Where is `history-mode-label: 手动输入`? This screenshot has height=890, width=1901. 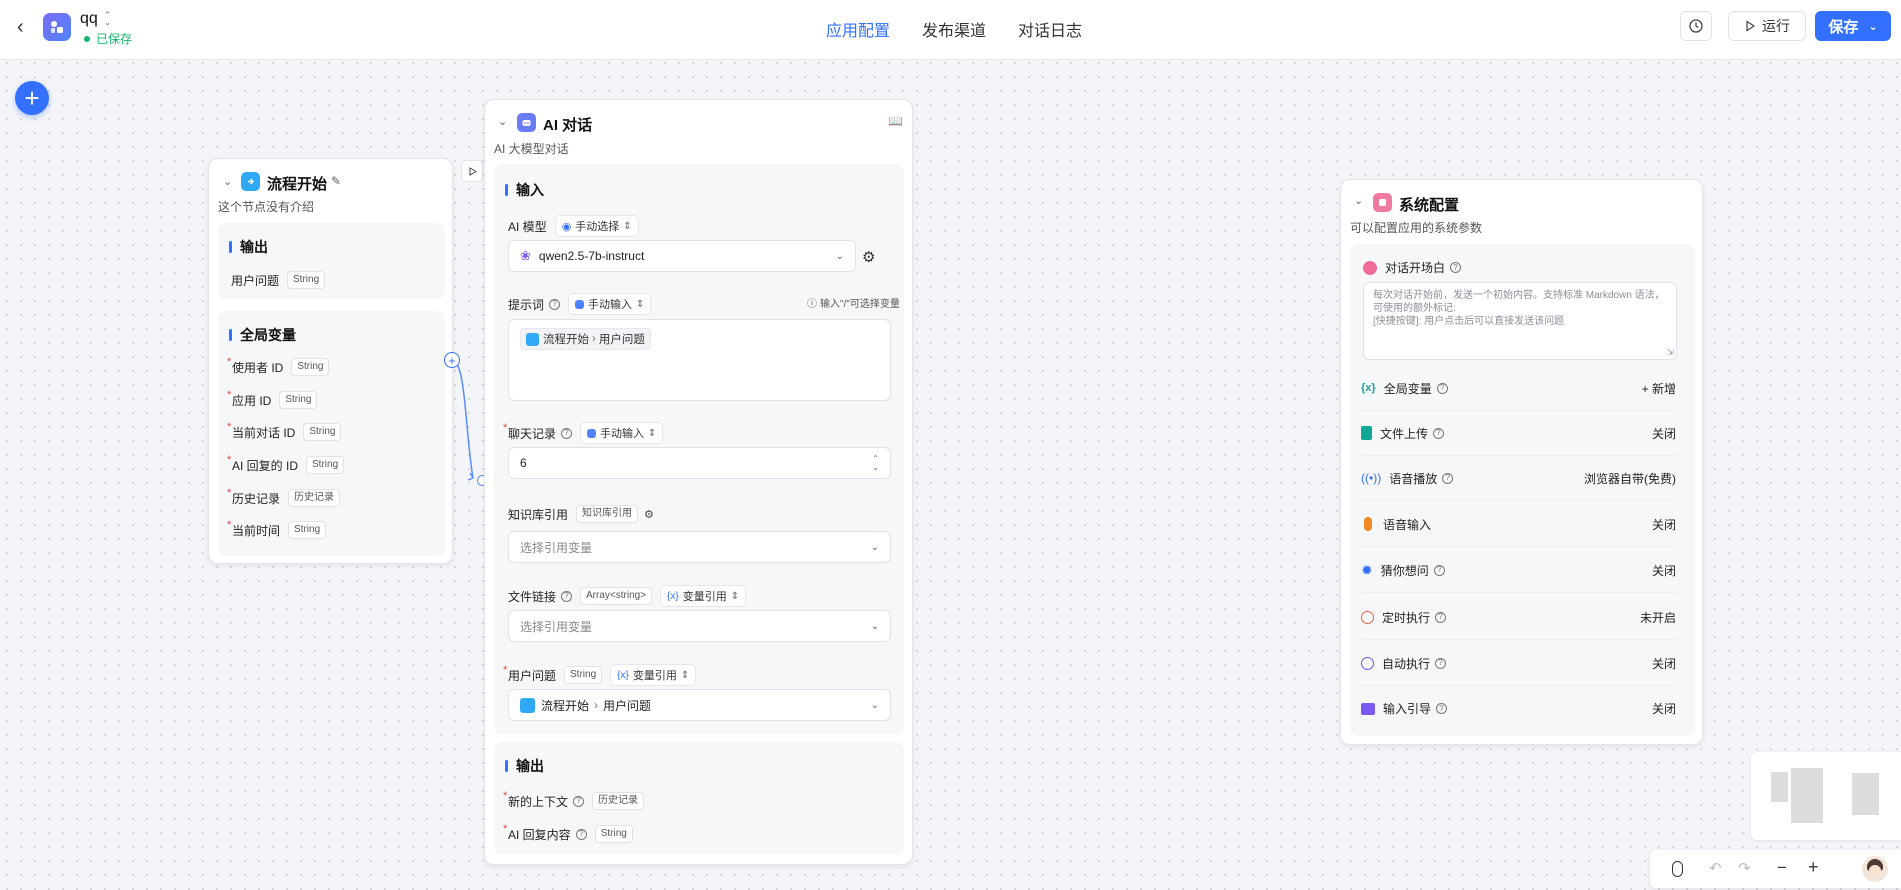 history-mode-label: 手动输入 is located at coordinates (622, 434).